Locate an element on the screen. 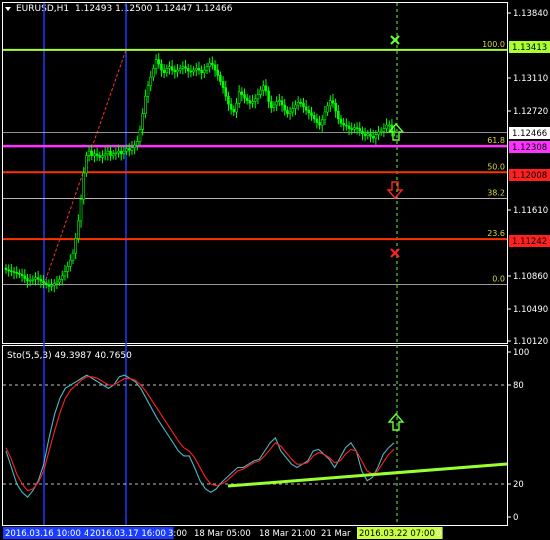 This screenshot has width=550, height=540. price-tick-label: 1.13110 is located at coordinates (530, 79).